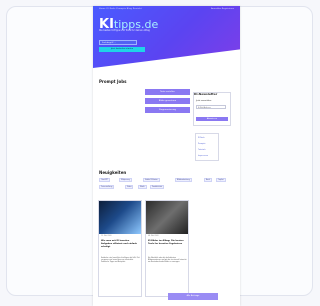 Image resolution: width=320 pixels, height=306 pixels. I want to click on login-links: Anmelden Registrieren, so click(222, 9).